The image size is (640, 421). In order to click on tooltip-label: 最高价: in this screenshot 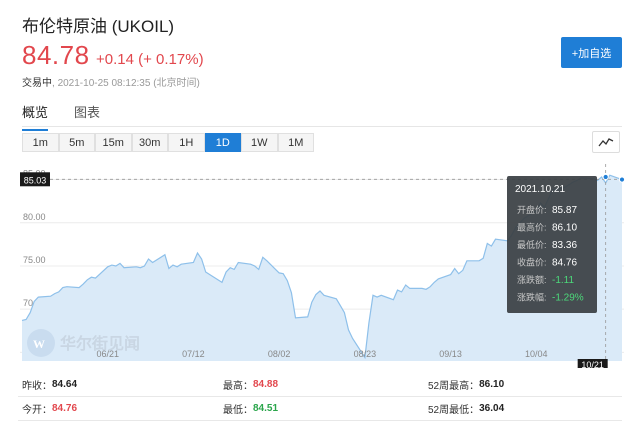, I will do `click(532, 227)`.